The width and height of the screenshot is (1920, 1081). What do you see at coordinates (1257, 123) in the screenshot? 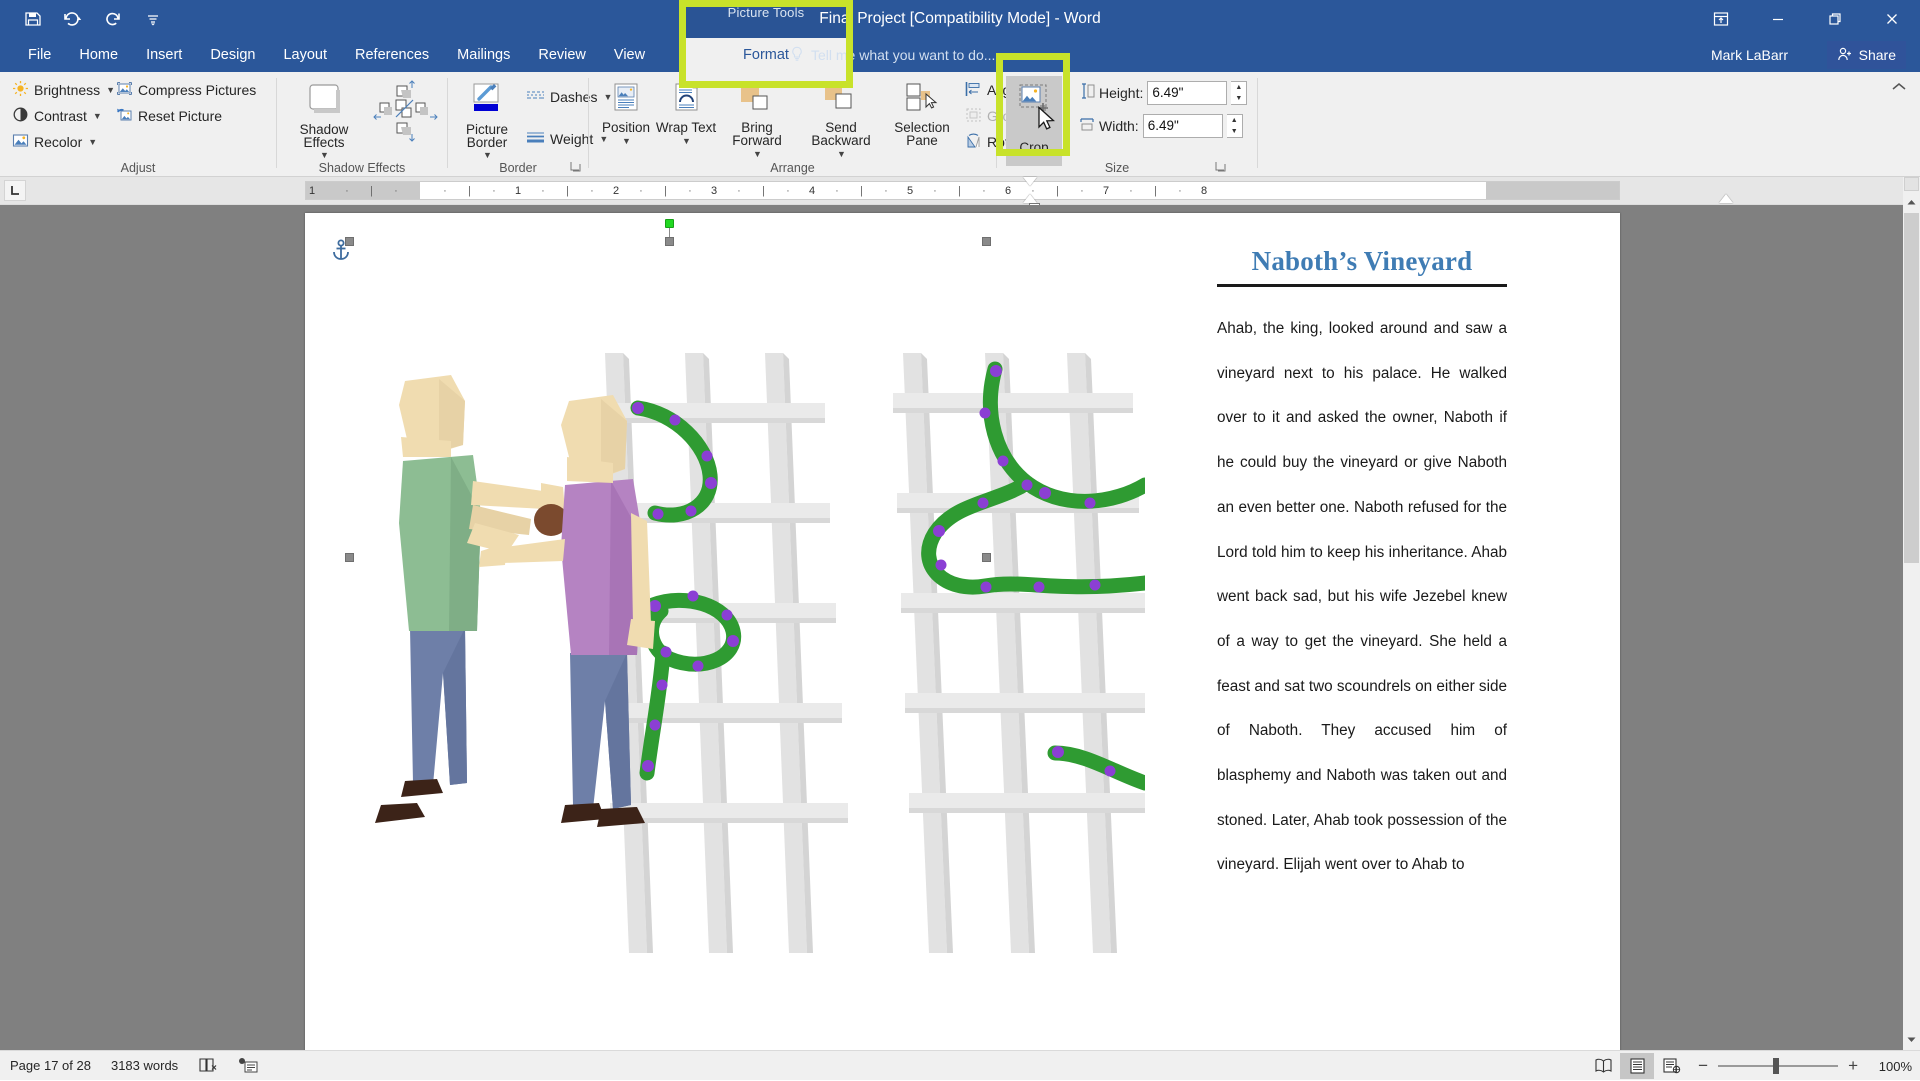
I see `group-separator` at bounding box center [1257, 123].